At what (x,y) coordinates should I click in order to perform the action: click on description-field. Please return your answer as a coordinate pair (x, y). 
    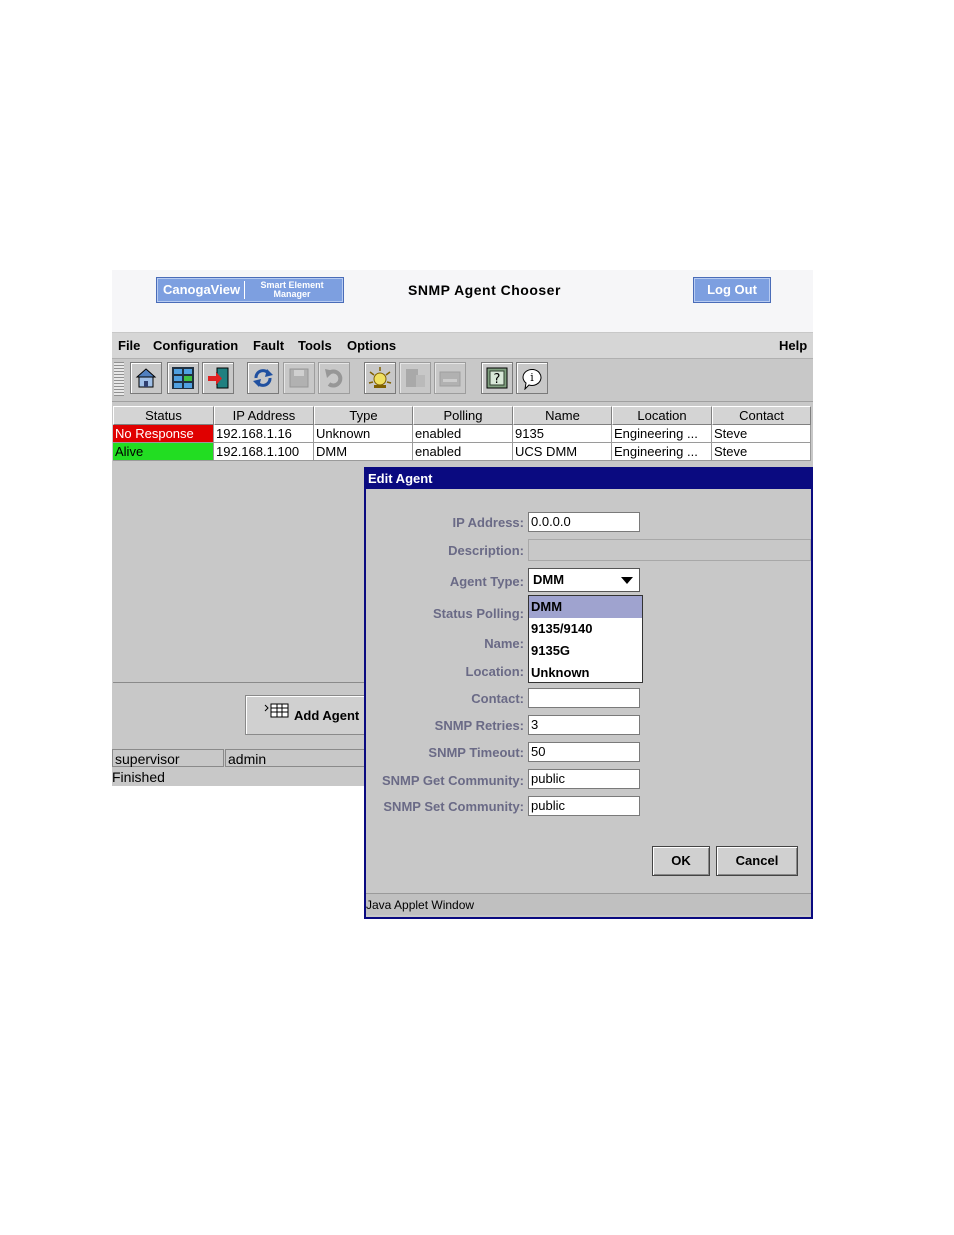
    Looking at the image, I should click on (669, 550).